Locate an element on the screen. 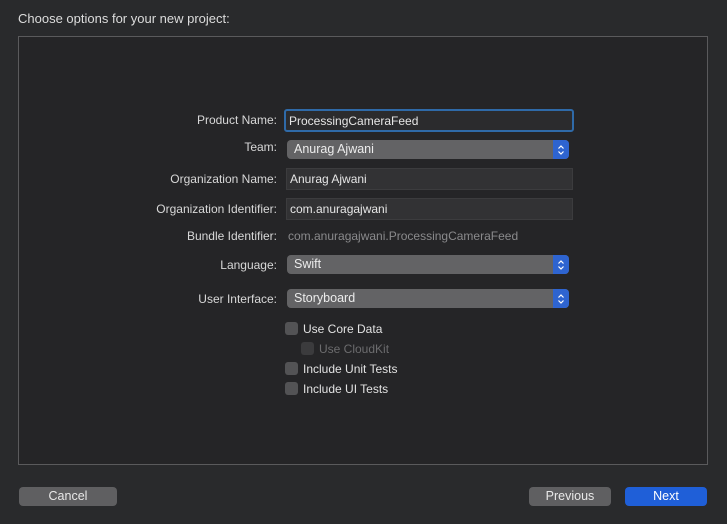  user-interface-label: User Interface: is located at coordinates (237, 299).